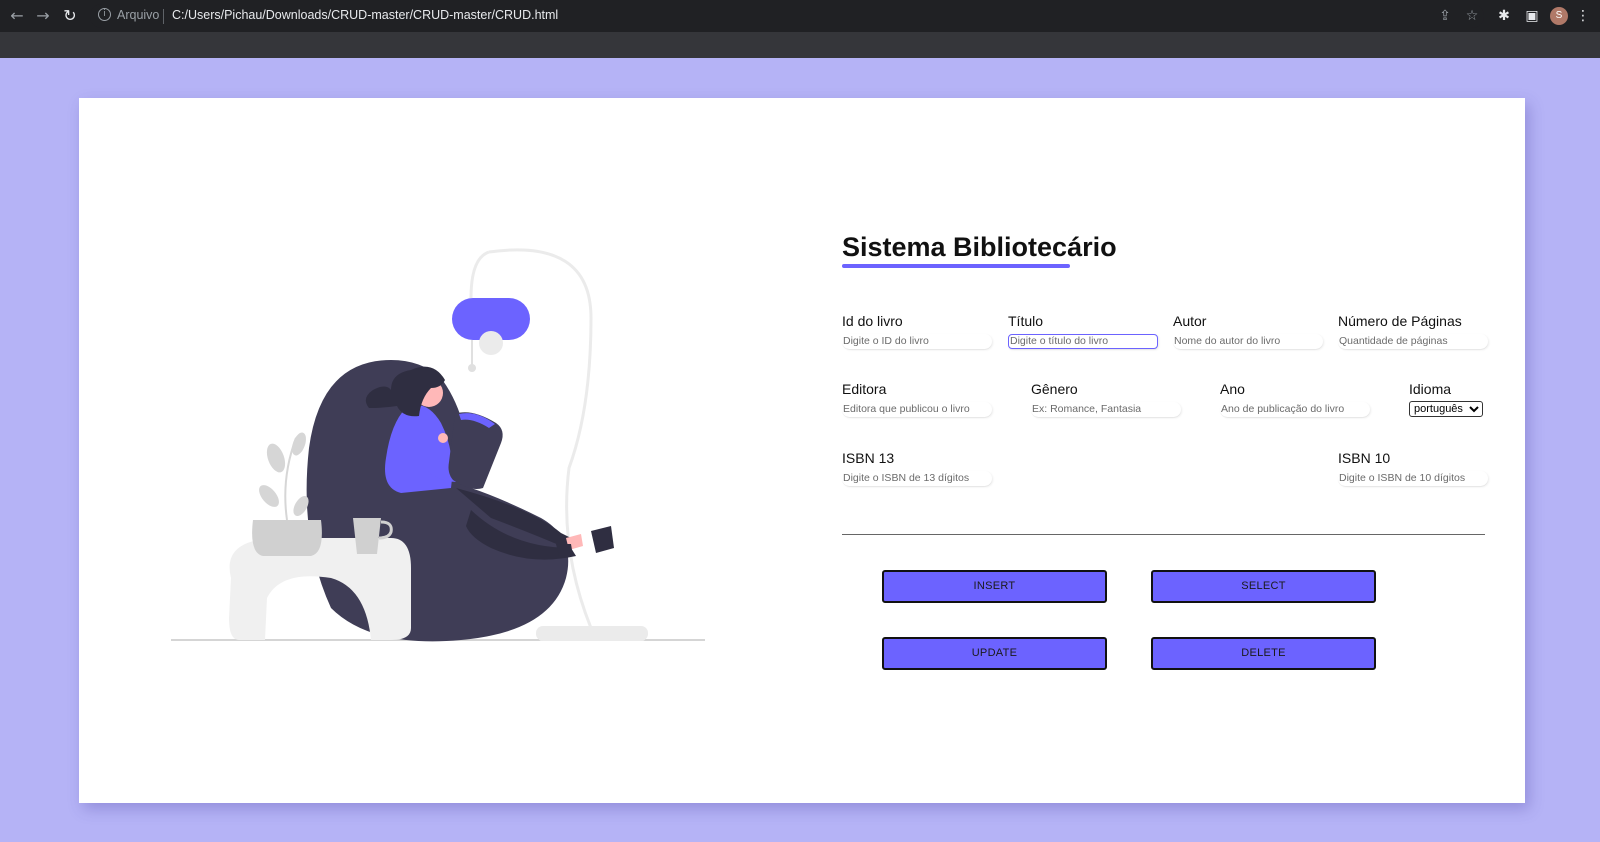 Image resolution: width=1600 pixels, height=842 pixels. Describe the element at coordinates (1263, 586) in the screenshot. I see `select-button: SELECT` at that location.